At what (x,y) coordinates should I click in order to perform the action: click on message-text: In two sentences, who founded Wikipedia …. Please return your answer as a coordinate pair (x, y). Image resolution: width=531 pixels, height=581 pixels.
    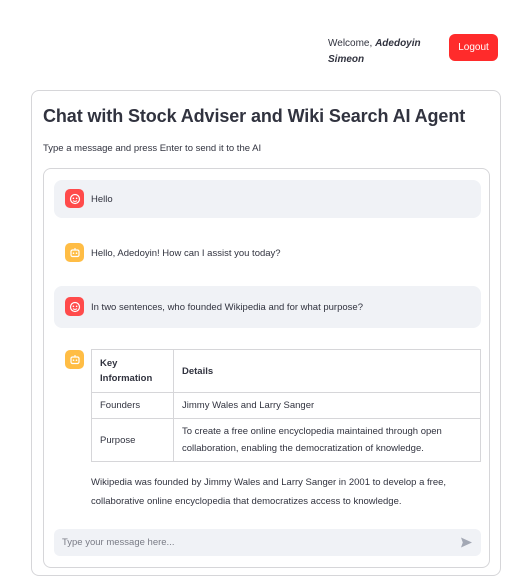
    Looking at the image, I should click on (227, 307).